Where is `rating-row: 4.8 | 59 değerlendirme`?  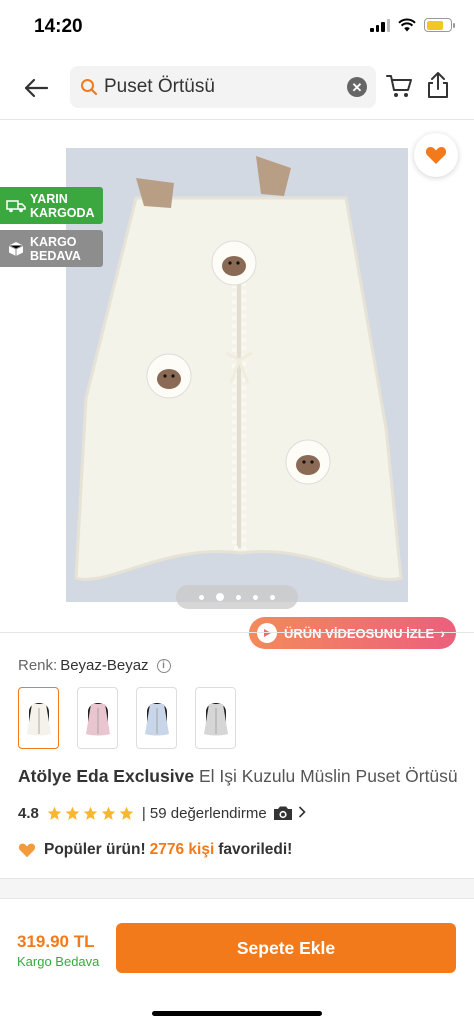
rating-row: 4.8 | 59 değerlendirme is located at coordinates (162, 813).